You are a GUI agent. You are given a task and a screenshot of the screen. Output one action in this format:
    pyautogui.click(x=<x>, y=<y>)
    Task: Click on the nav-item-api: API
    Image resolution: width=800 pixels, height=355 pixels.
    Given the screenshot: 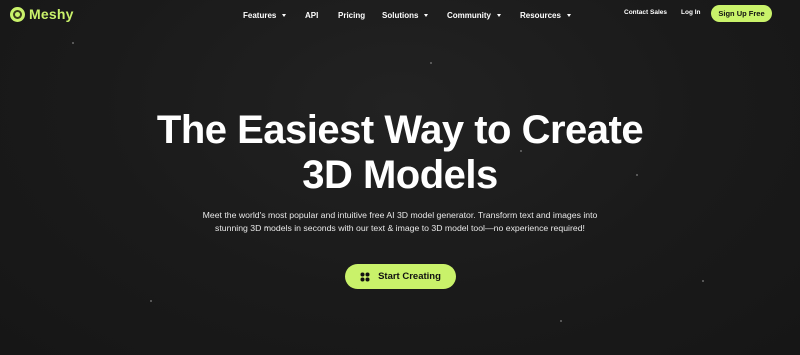 What is the action you would take?
    pyautogui.click(x=311, y=15)
    